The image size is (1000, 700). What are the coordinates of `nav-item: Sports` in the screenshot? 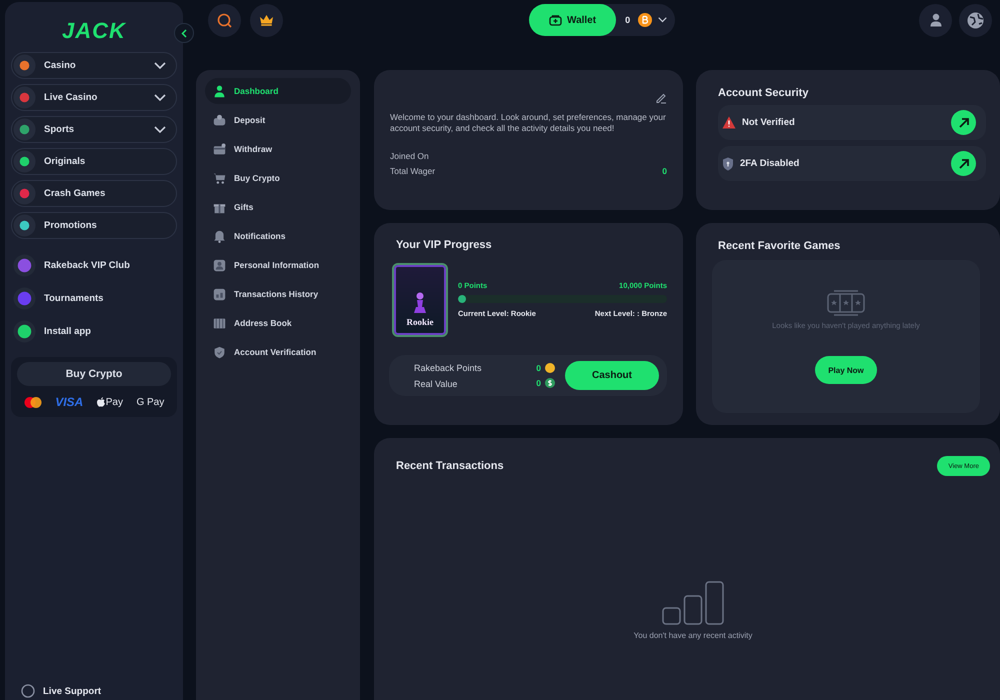 It's located at (94, 129).